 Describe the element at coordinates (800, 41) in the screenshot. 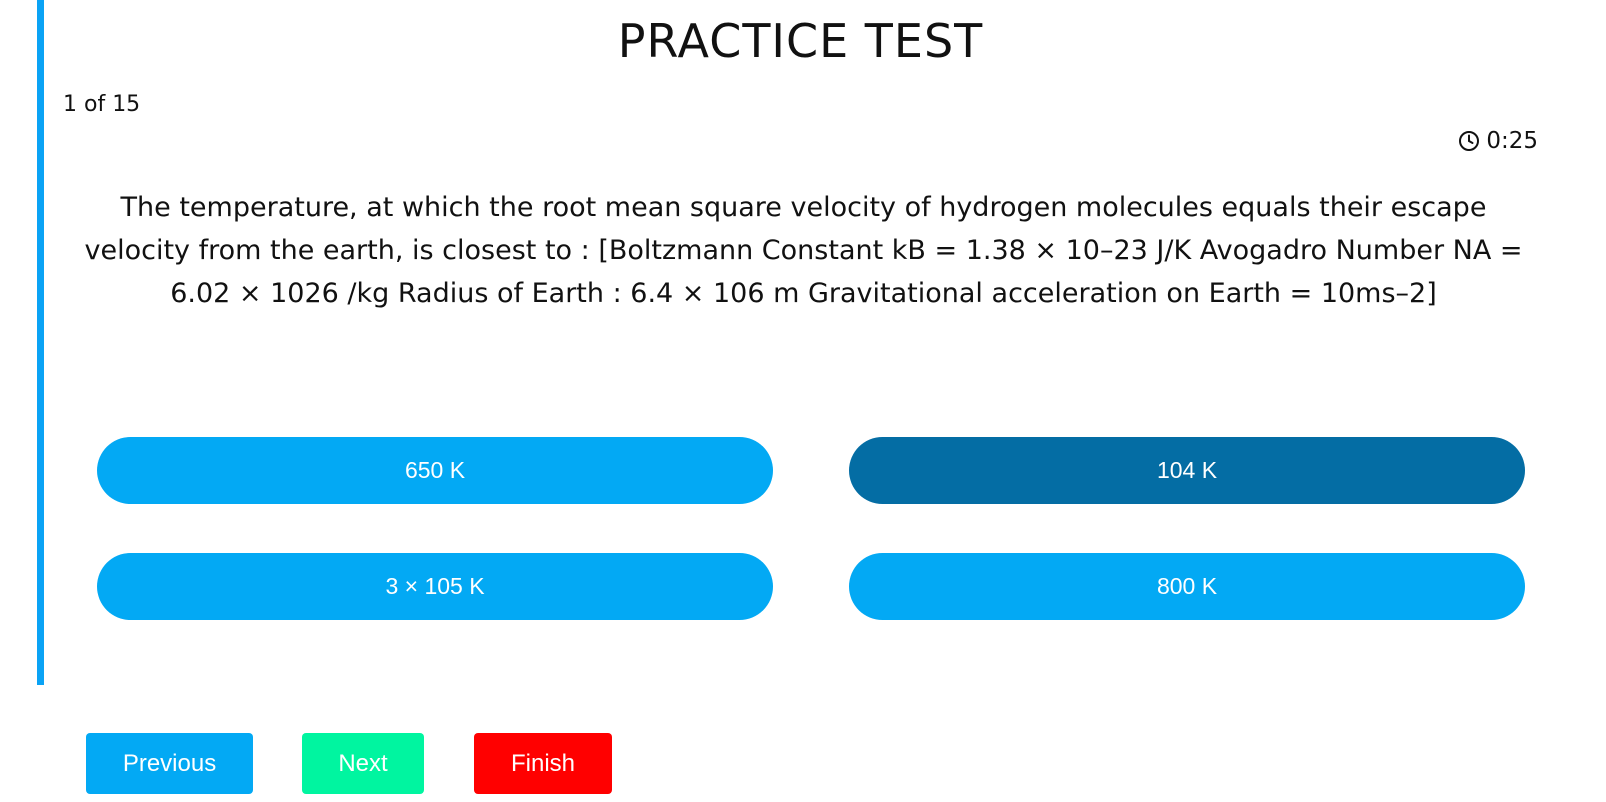

I see `page-title: PRACTICE TEST` at that location.